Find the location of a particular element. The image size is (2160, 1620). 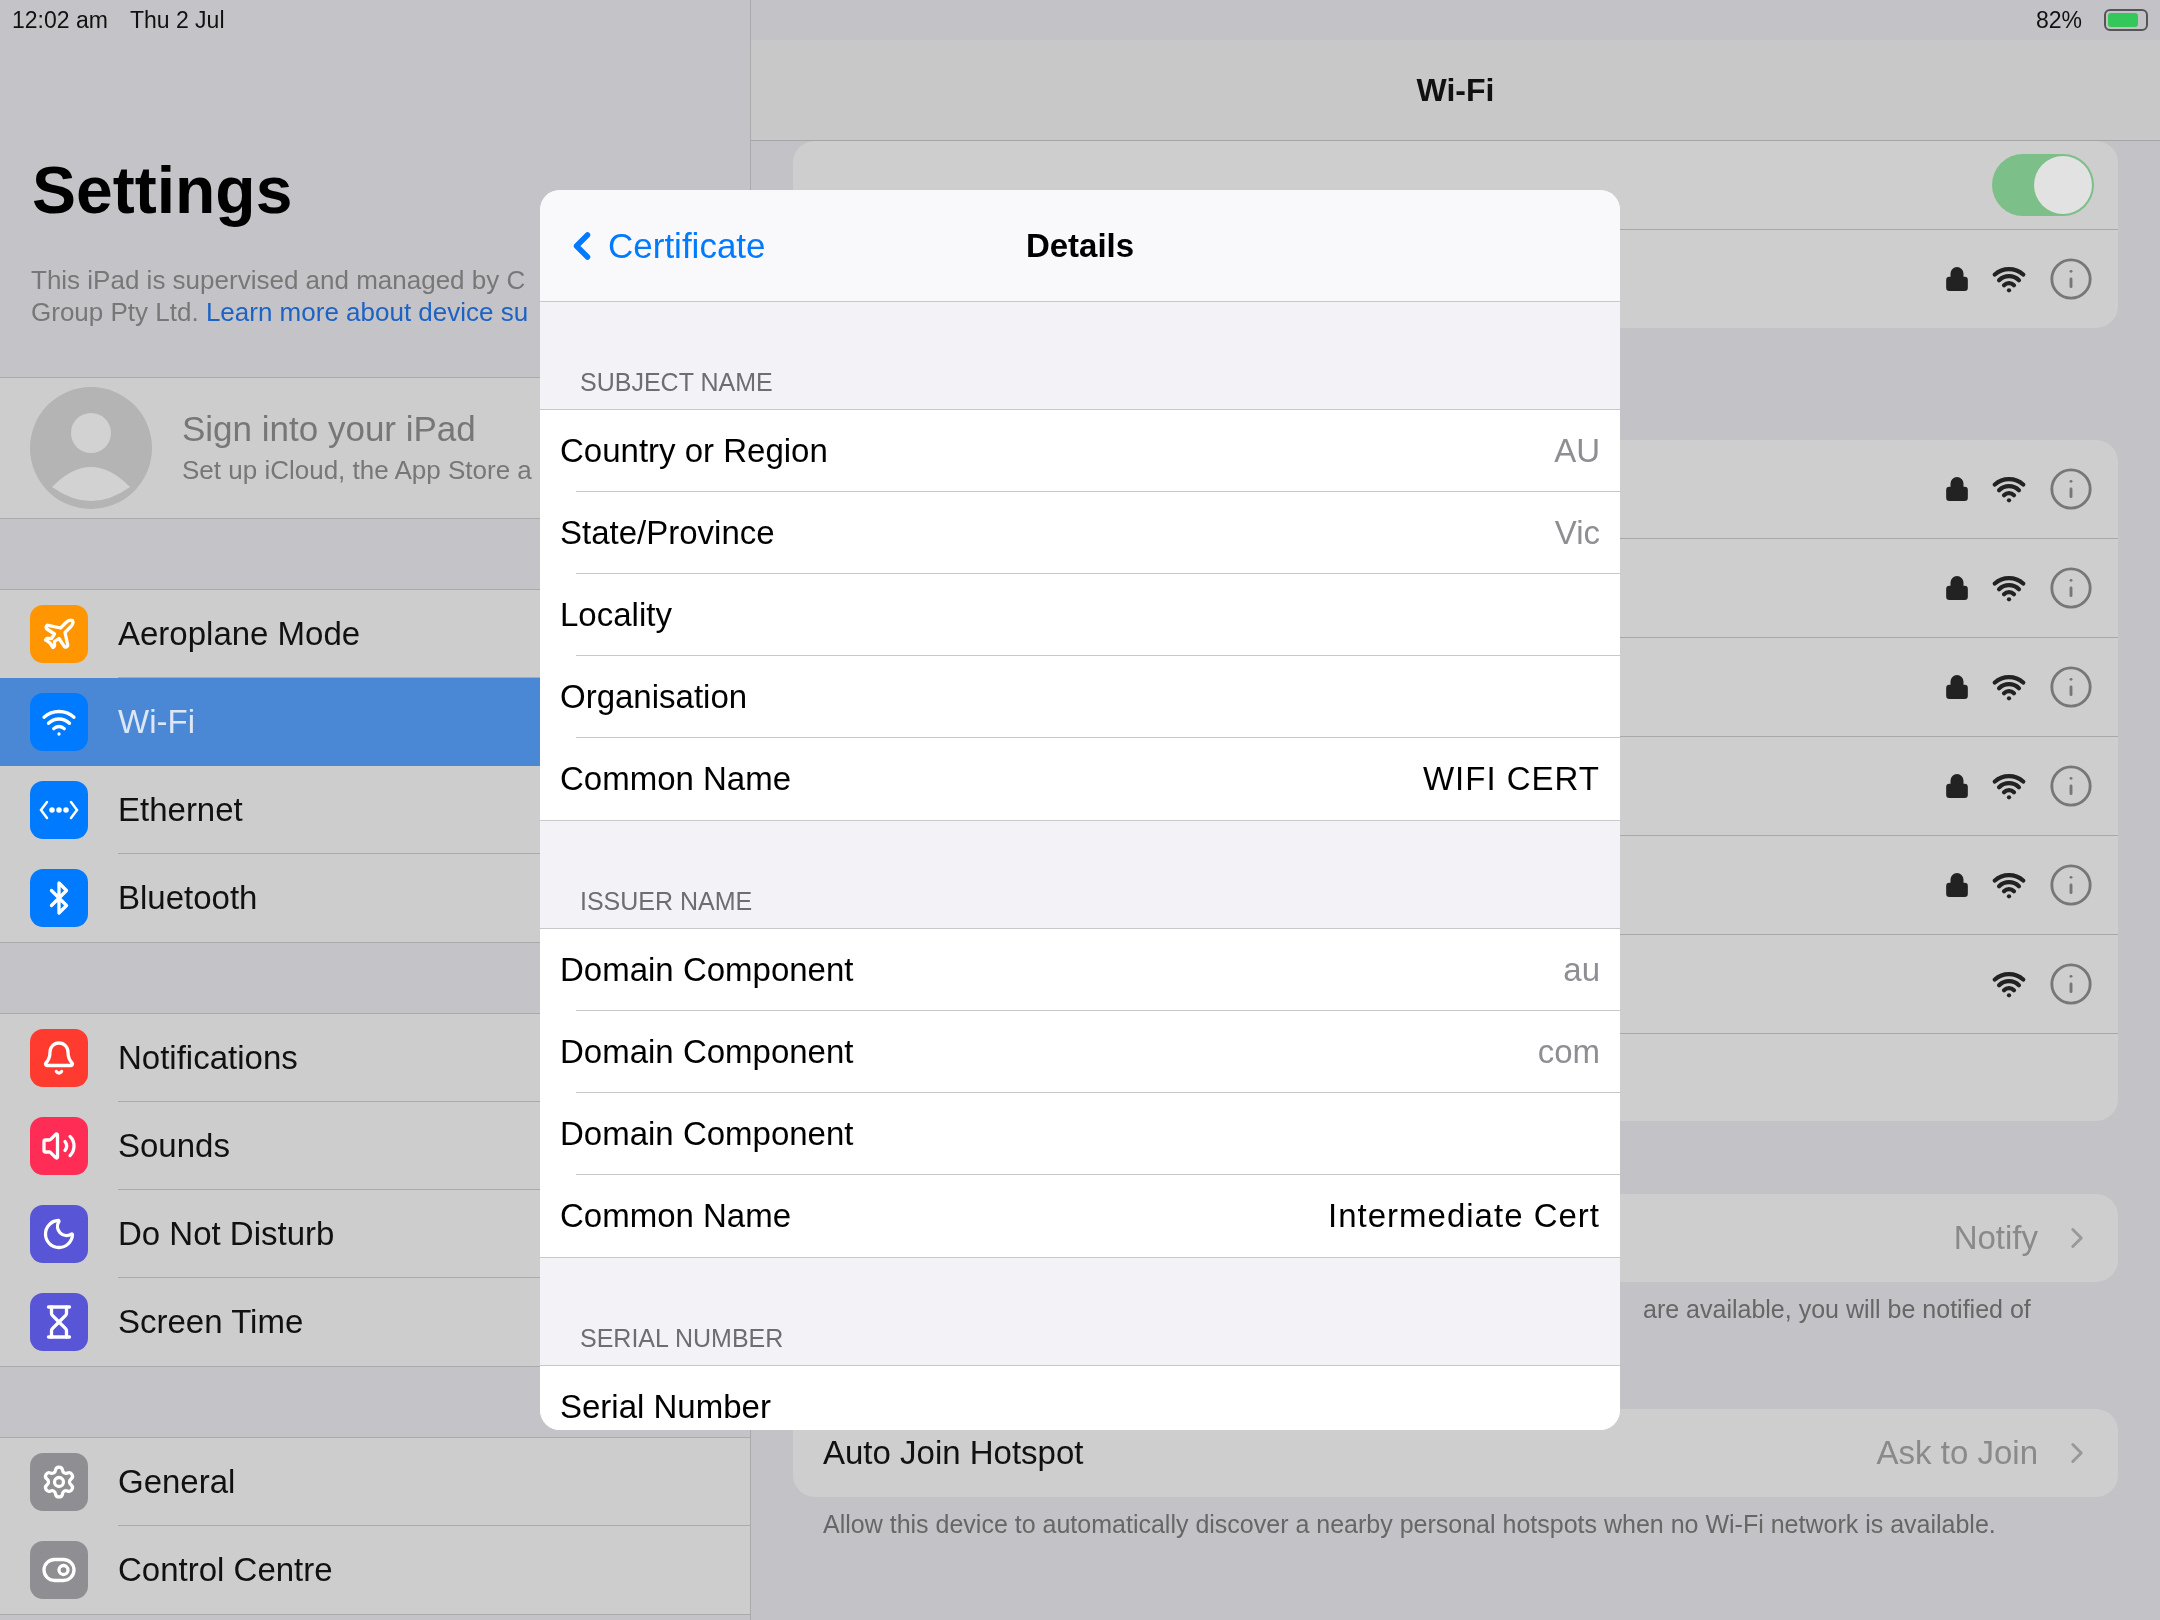

settings-item: General is located at coordinates (375, 1481).